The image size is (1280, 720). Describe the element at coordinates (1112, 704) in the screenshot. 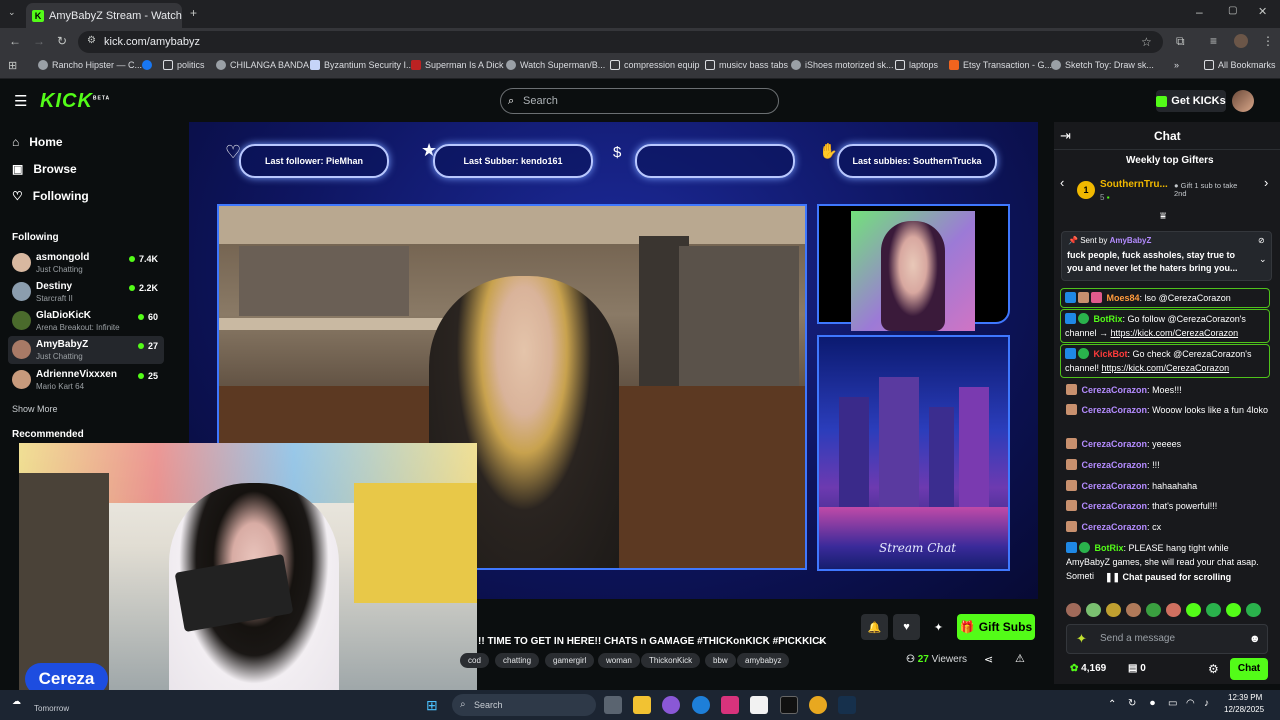

I see `tray-chevron-icon: ⌃` at that location.